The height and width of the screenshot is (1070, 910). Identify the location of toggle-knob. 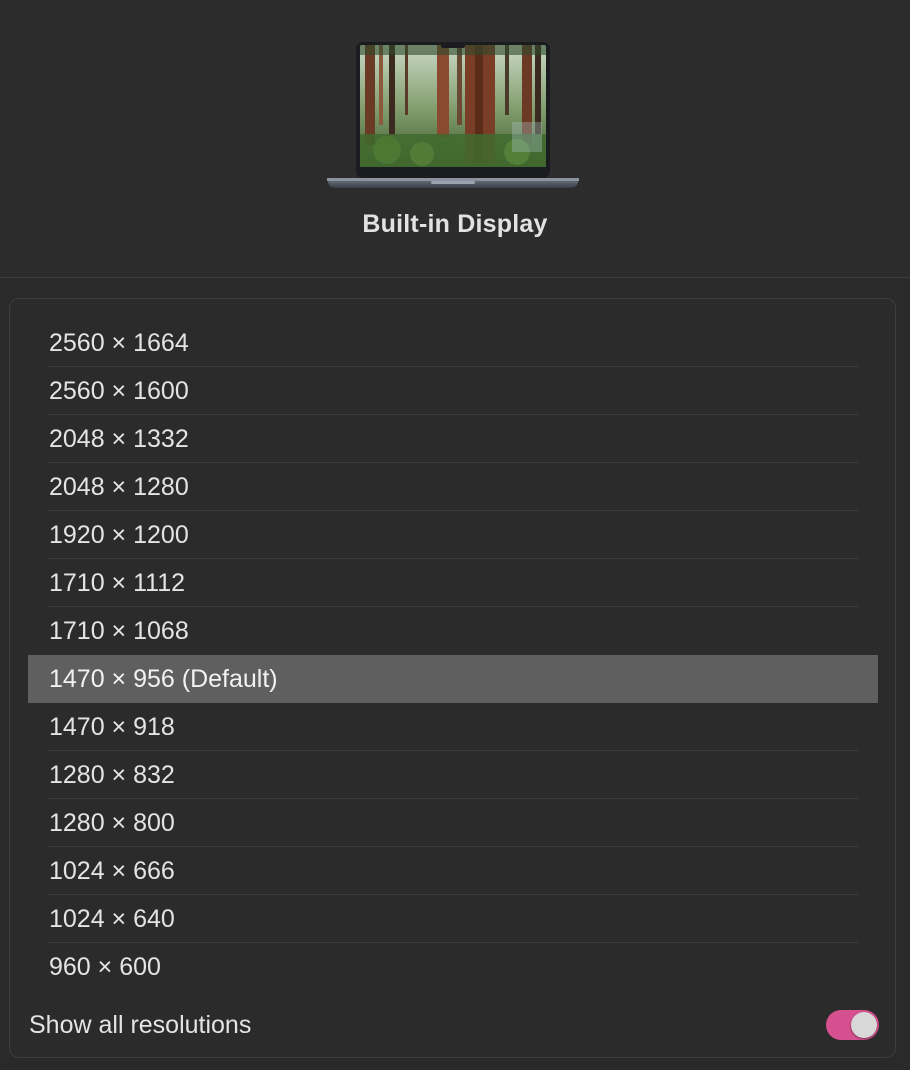
(864, 1025).